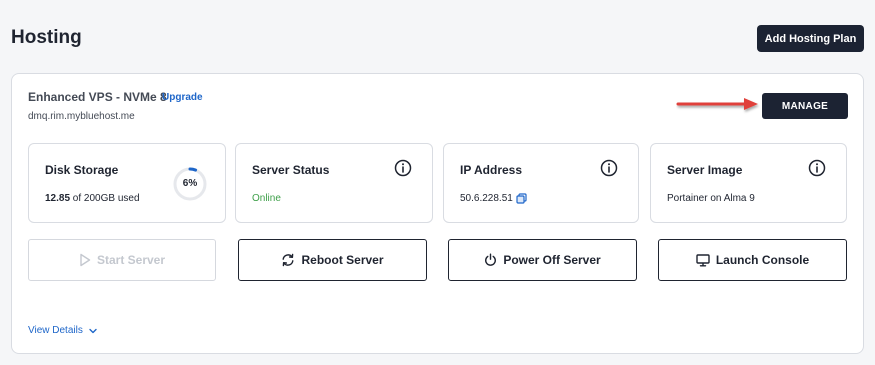 The image size is (875, 365). I want to click on server-image-title: Server Image, so click(705, 170).